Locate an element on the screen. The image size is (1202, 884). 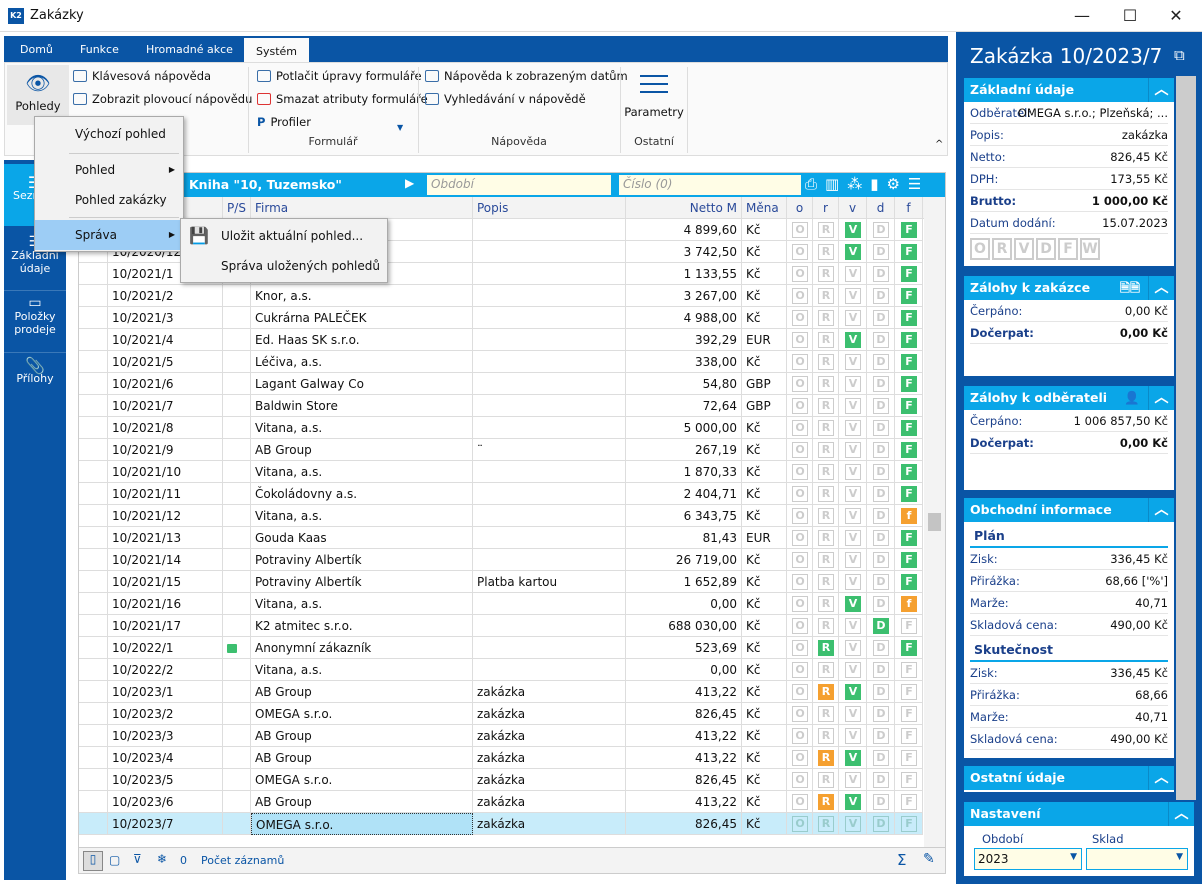
table-row: 10/2021/6 Lagant Galway Co 54,80 GBP O R V D F is located at coordinates (501, 384).